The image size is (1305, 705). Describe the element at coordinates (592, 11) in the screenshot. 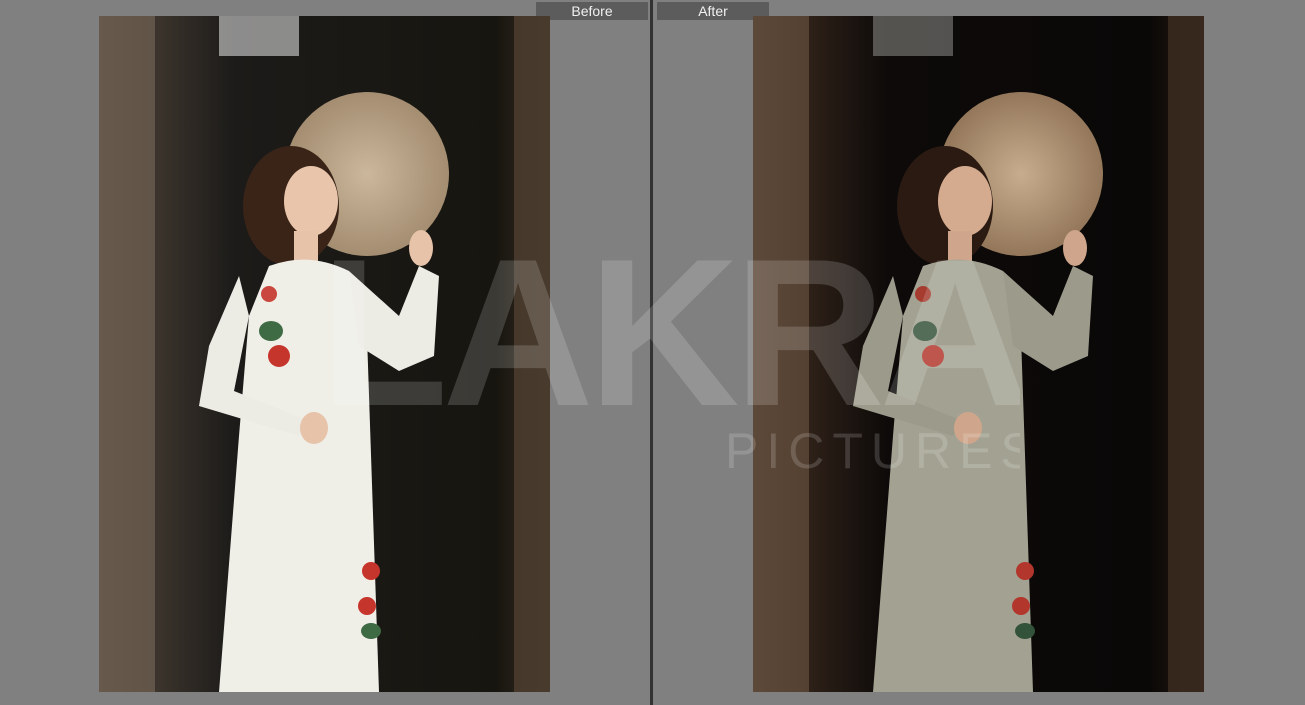

I see `before-tab: Before` at that location.